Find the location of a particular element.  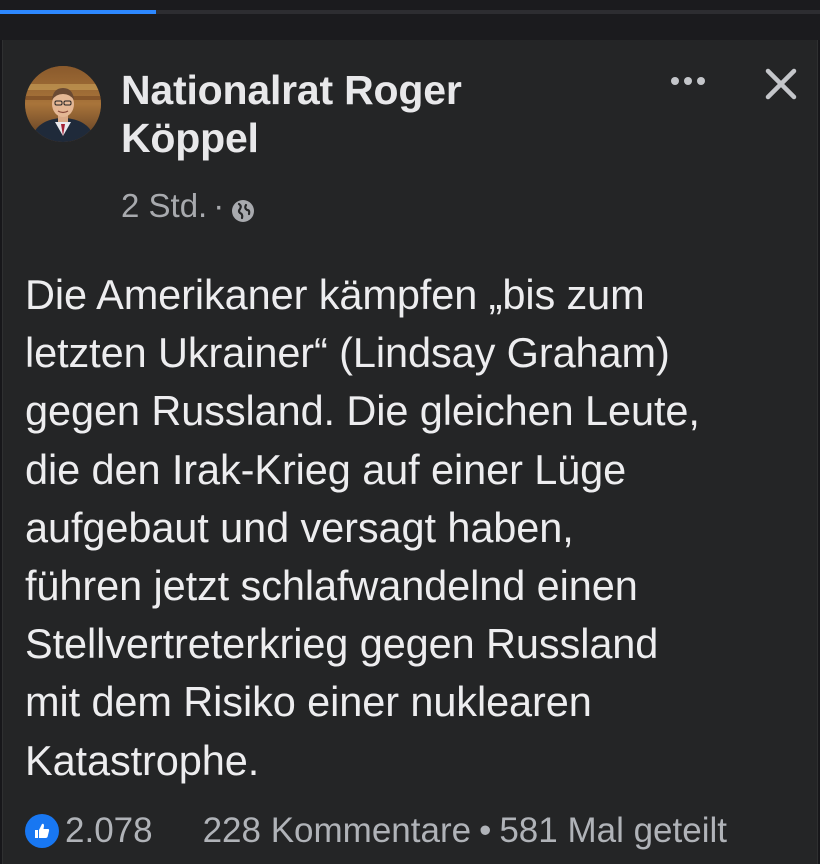

post-meta: 2 Std. · is located at coordinates (188, 206).